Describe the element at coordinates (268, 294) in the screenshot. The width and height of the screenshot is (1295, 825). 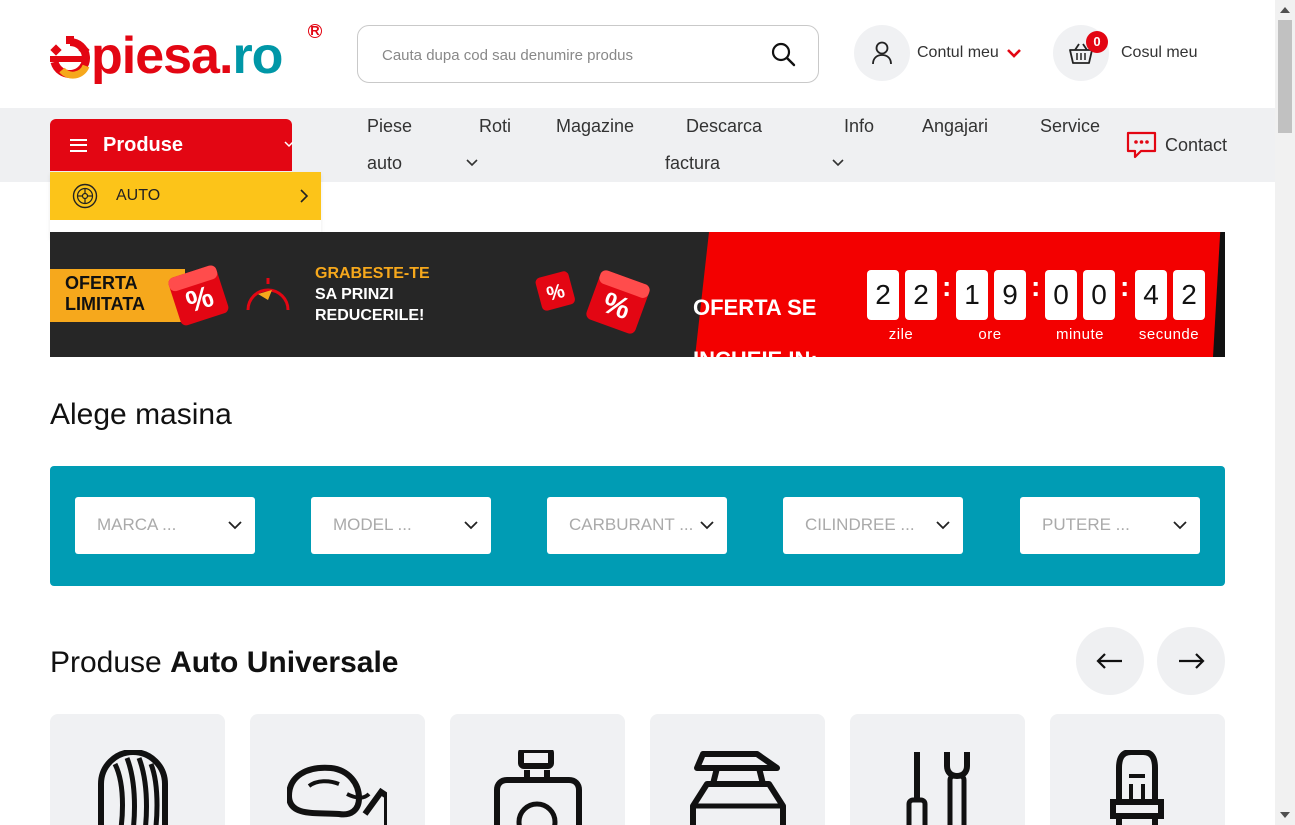
I see `stopwatch-icon` at that location.